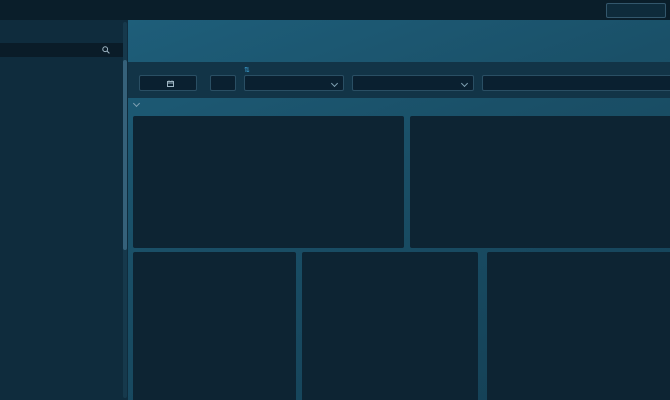 This screenshot has width=670, height=400. I want to click on top-datatypes-panel, so click(578, 326).